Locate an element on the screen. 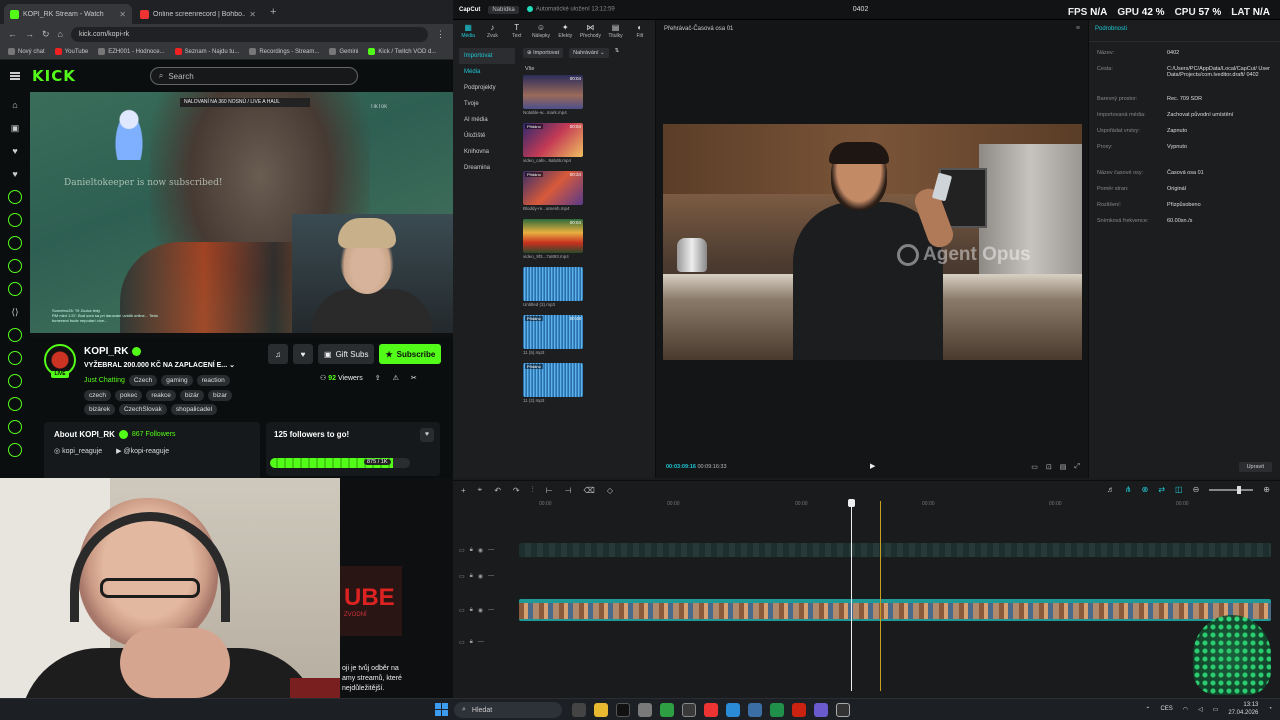 The height and width of the screenshot is (720, 1280). battery-icon: ▭ is located at coordinates (1216, 709).